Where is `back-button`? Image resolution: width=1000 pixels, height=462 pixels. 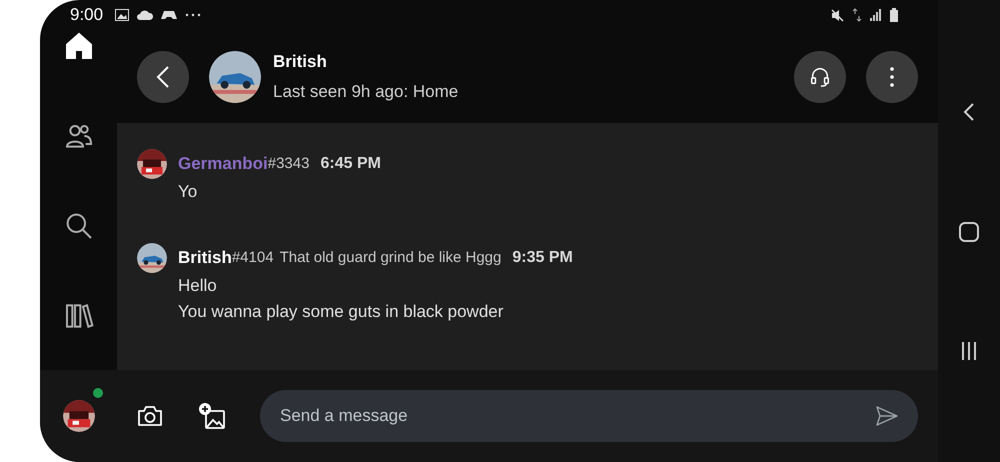
back-button is located at coordinates (163, 76).